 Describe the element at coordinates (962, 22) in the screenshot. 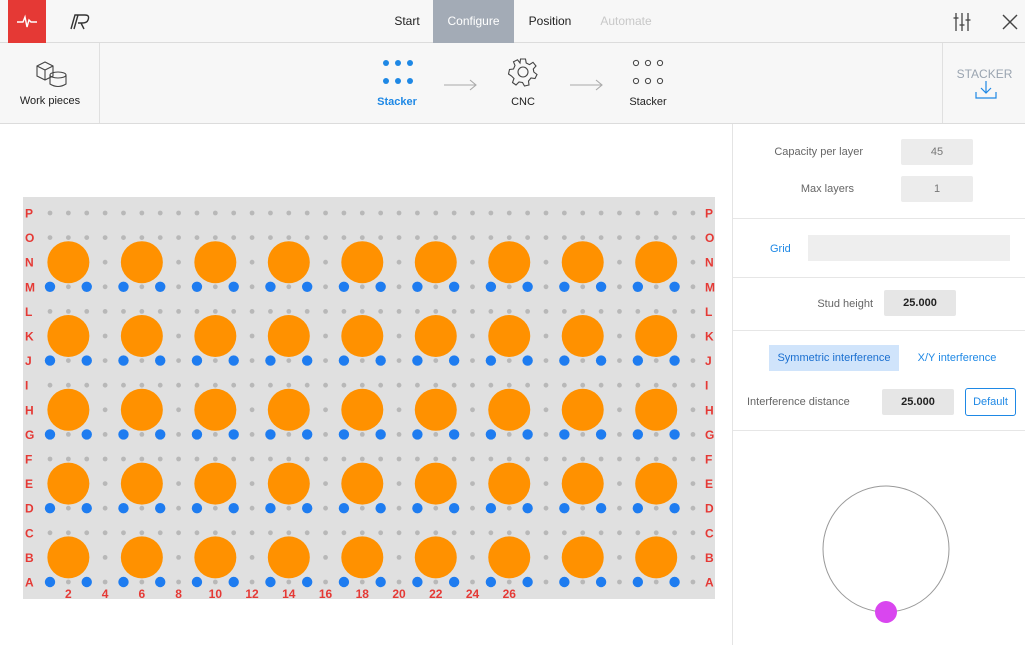

I see `settings-sliders-icon` at that location.